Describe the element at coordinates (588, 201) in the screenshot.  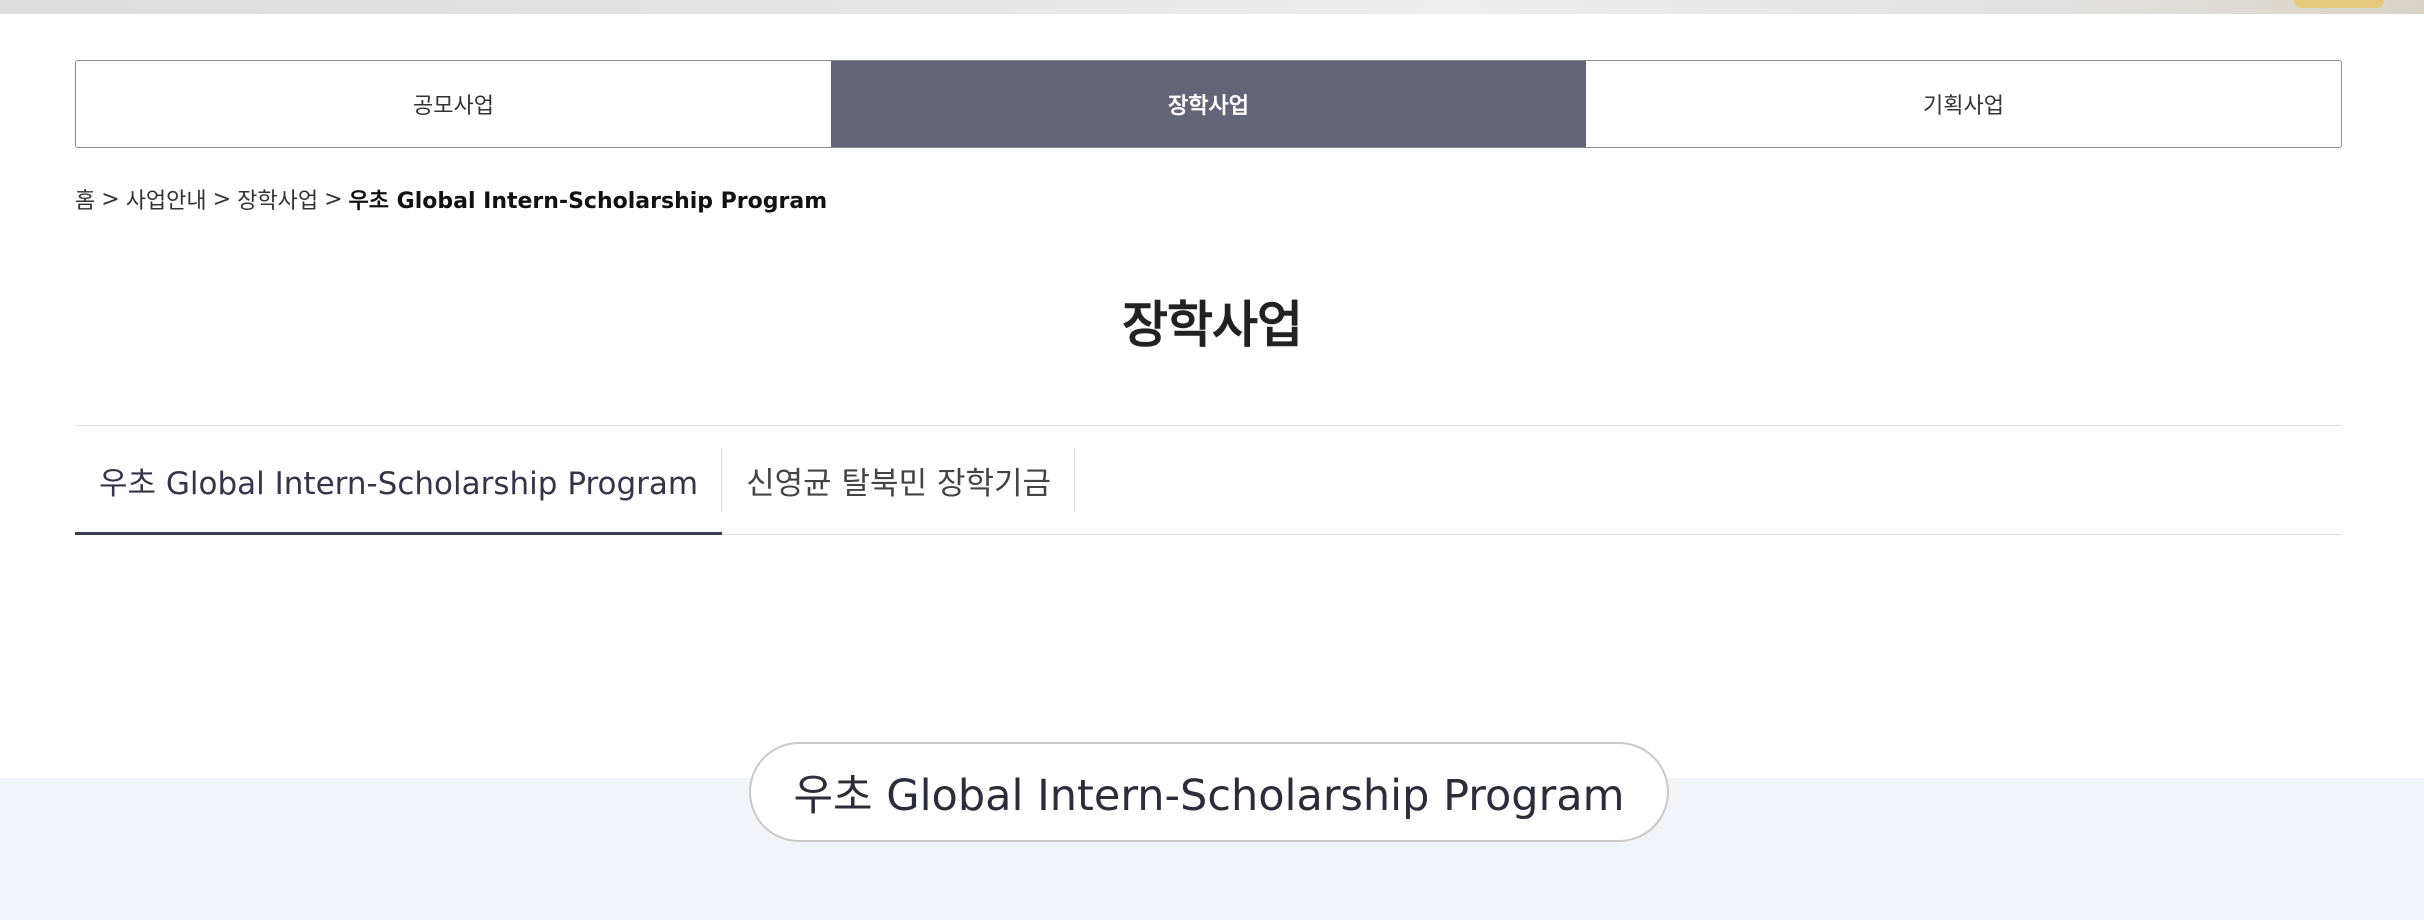
I see `breadcrumb-current: 우초 Global Intern-Scholarship Program` at that location.